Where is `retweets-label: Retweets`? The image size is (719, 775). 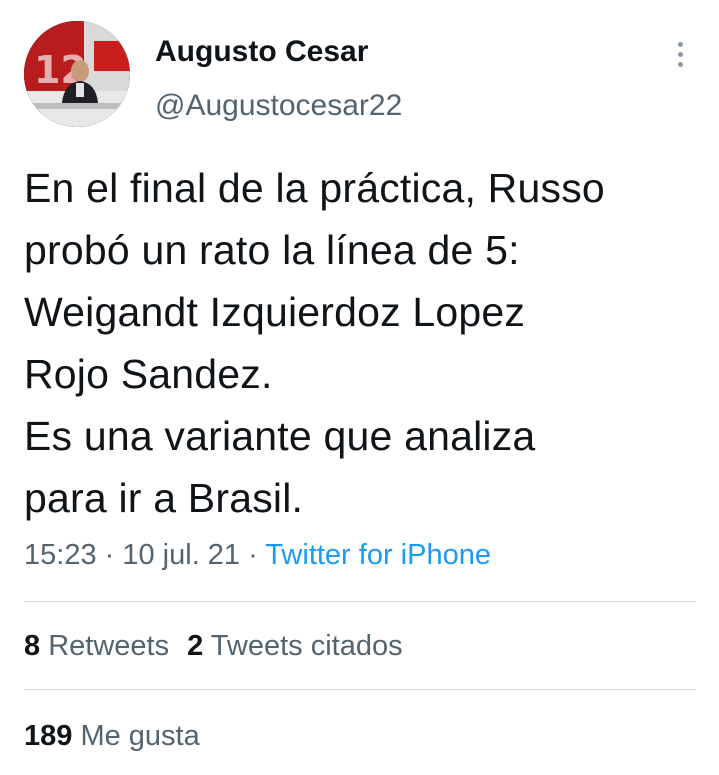 retweets-label: Retweets is located at coordinates (105, 646).